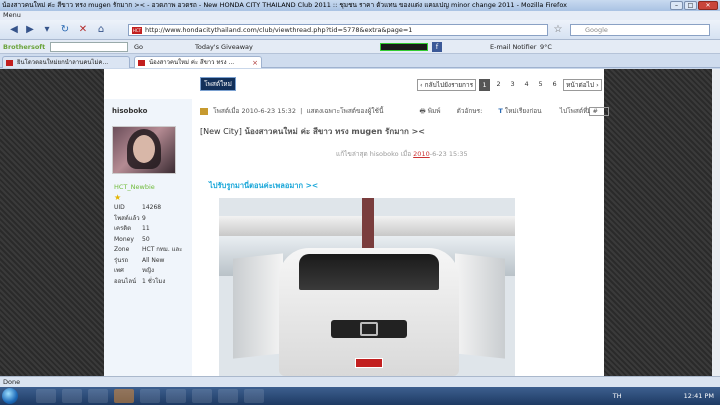  Describe the element at coordinates (134, 270) in the screenshot. I see `stat-row: เพศ หญิง` at that location.